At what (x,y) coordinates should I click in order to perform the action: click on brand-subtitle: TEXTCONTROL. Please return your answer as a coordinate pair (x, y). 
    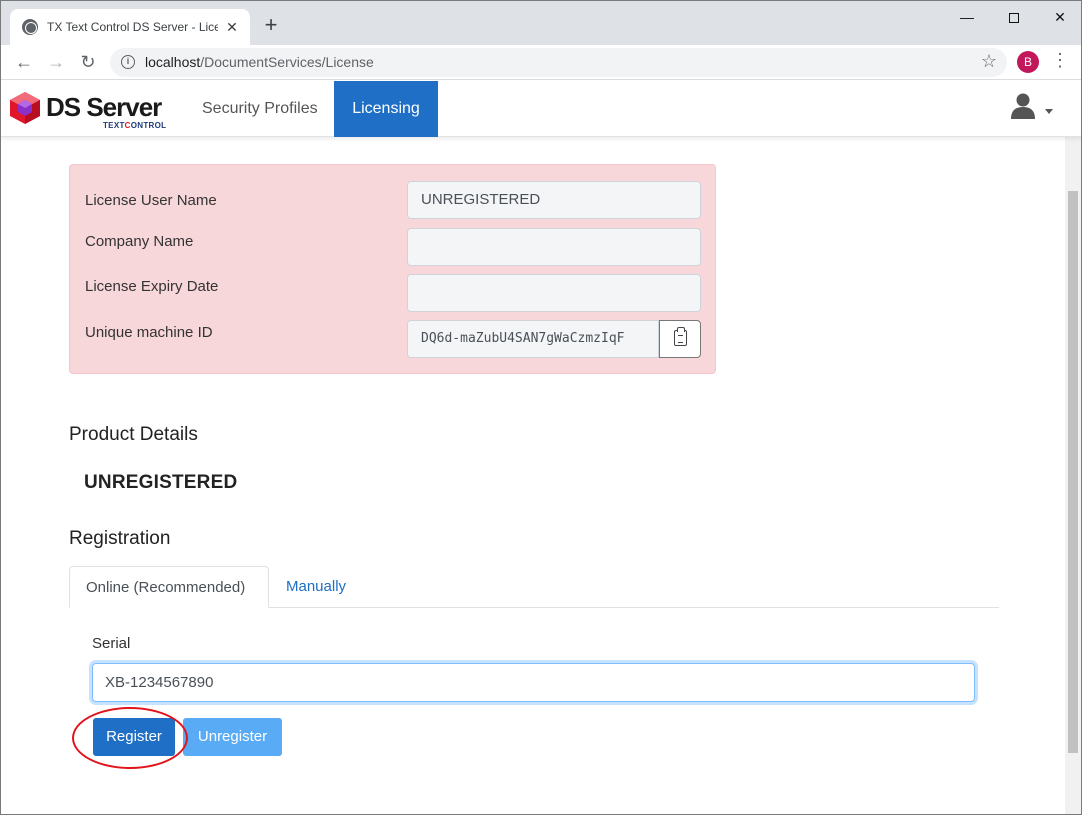
    Looking at the image, I should click on (134, 125).